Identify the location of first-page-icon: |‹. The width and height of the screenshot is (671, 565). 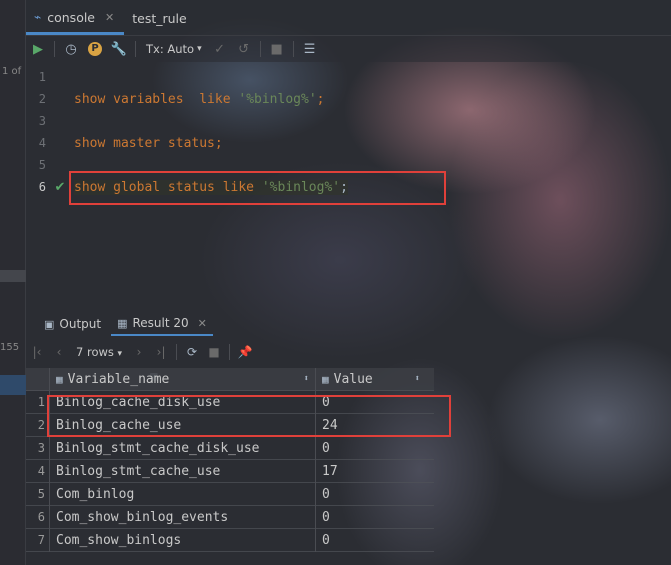
(37, 352).